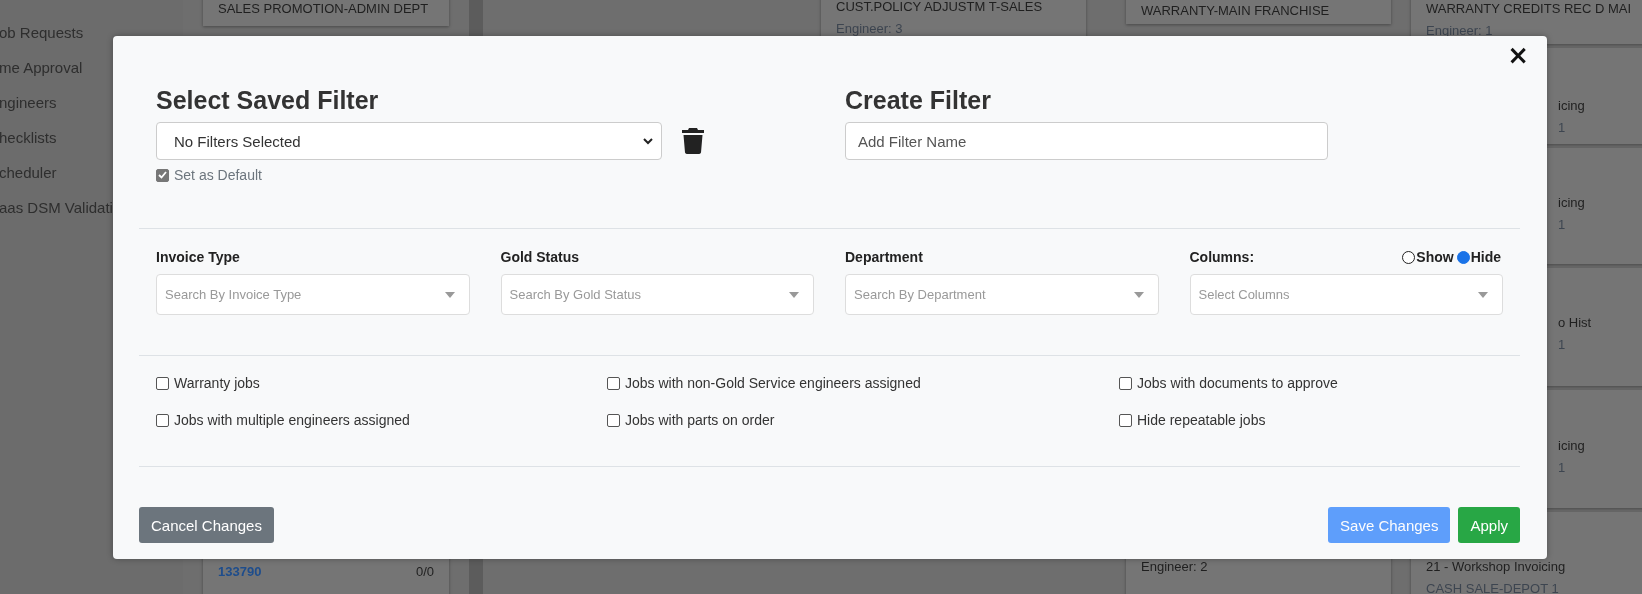 The height and width of the screenshot is (594, 1642). What do you see at coordinates (267, 100) in the screenshot?
I see `section-heading: Select Saved Filter` at bounding box center [267, 100].